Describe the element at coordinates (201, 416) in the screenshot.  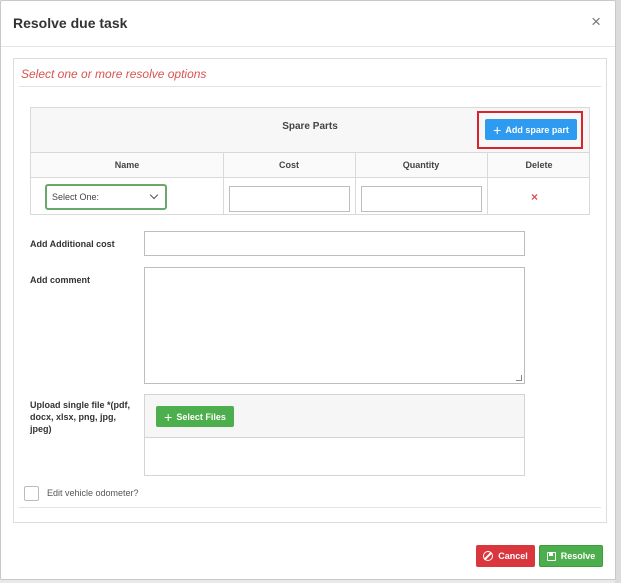
I see `select-files-label: Select Files` at that location.